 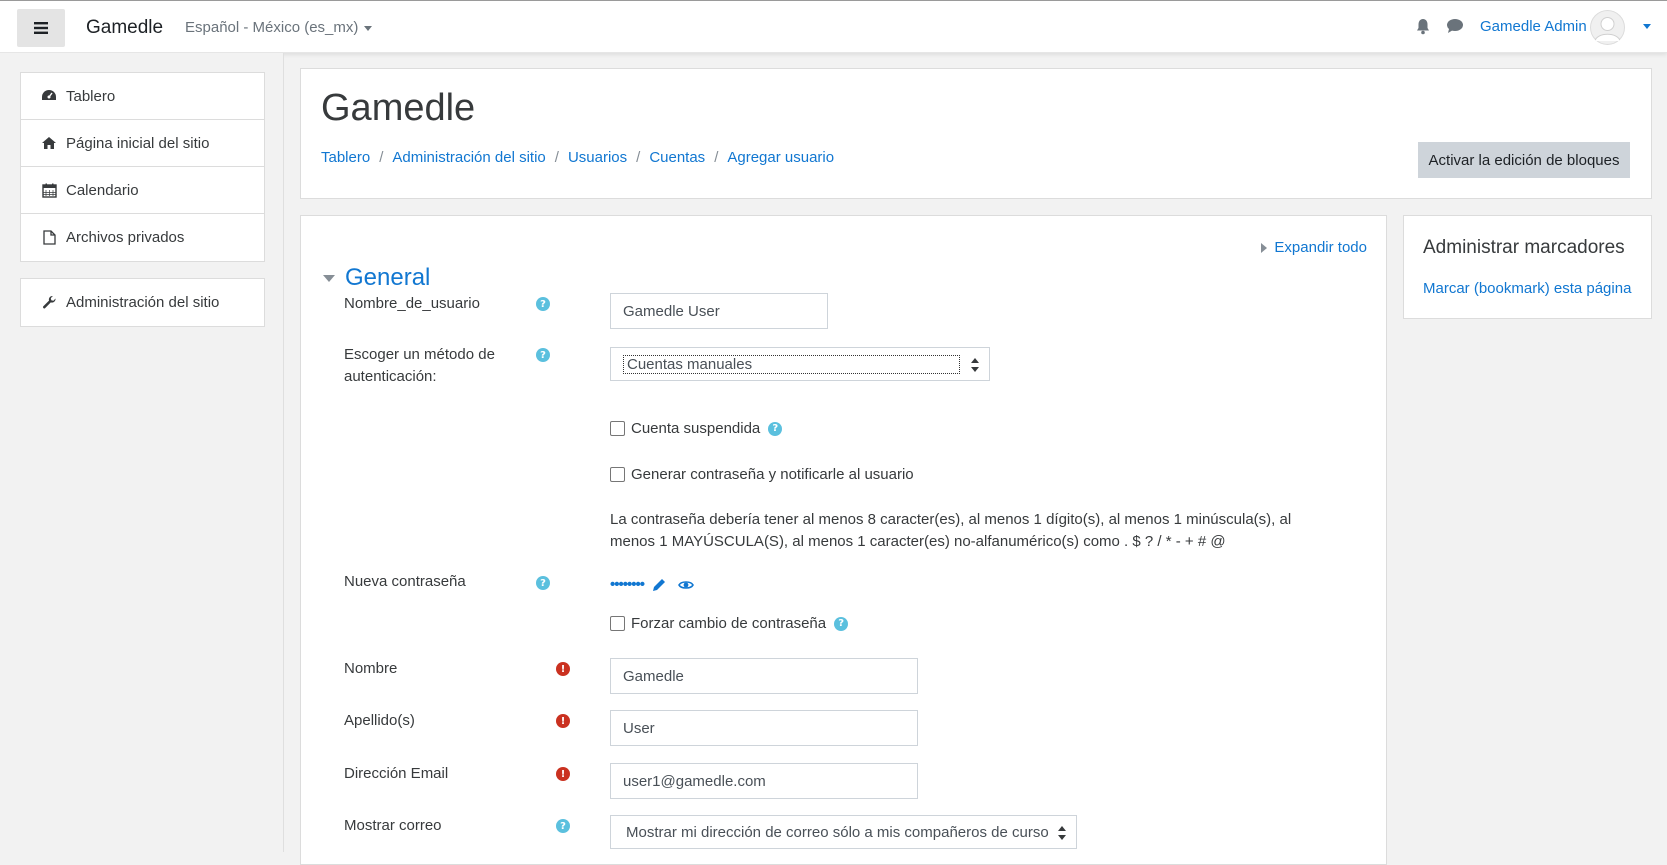 I want to click on nav-item-label: Tablero, so click(x=91, y=96).